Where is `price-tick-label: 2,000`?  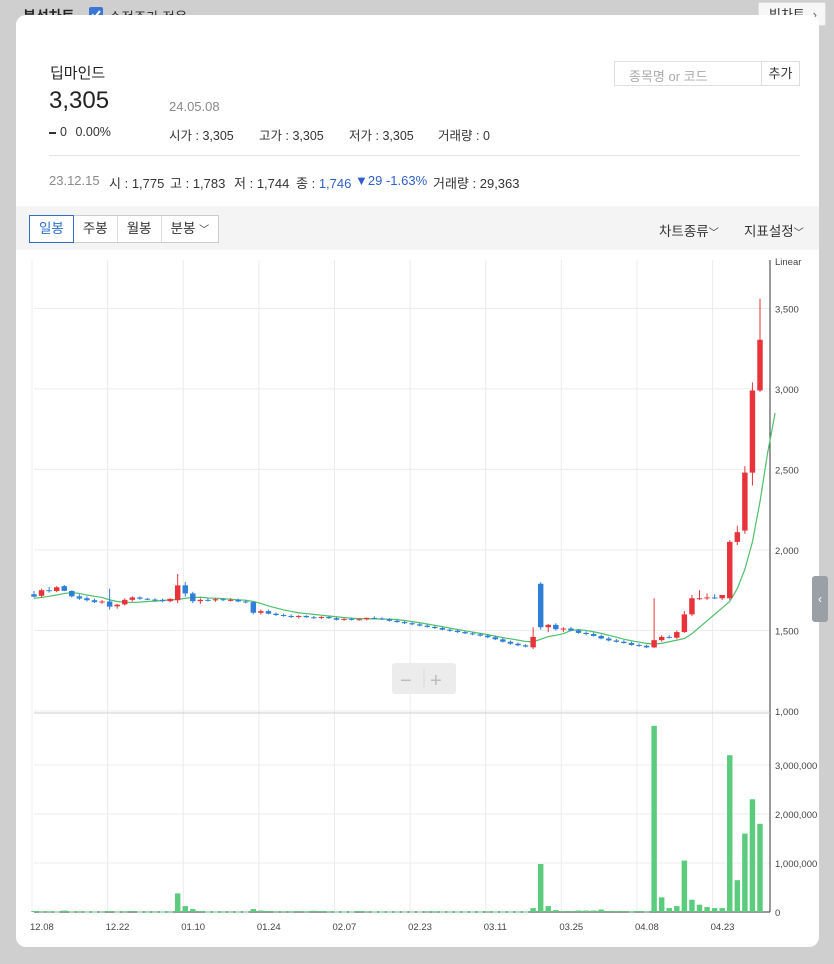 price-tick-label: 2,000 is located at coordinates (787, 551).